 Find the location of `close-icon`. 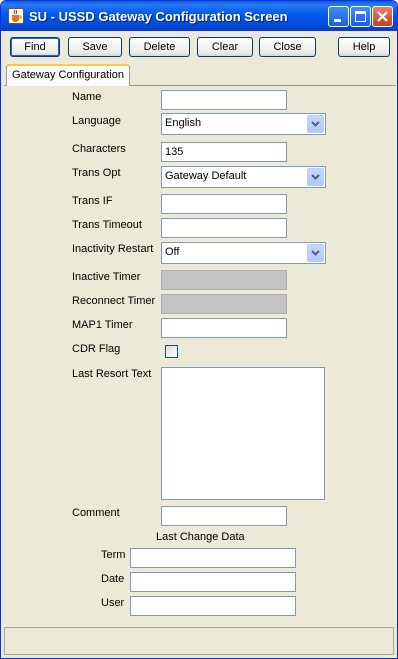

close-icon is located at coordinates (382, 16).